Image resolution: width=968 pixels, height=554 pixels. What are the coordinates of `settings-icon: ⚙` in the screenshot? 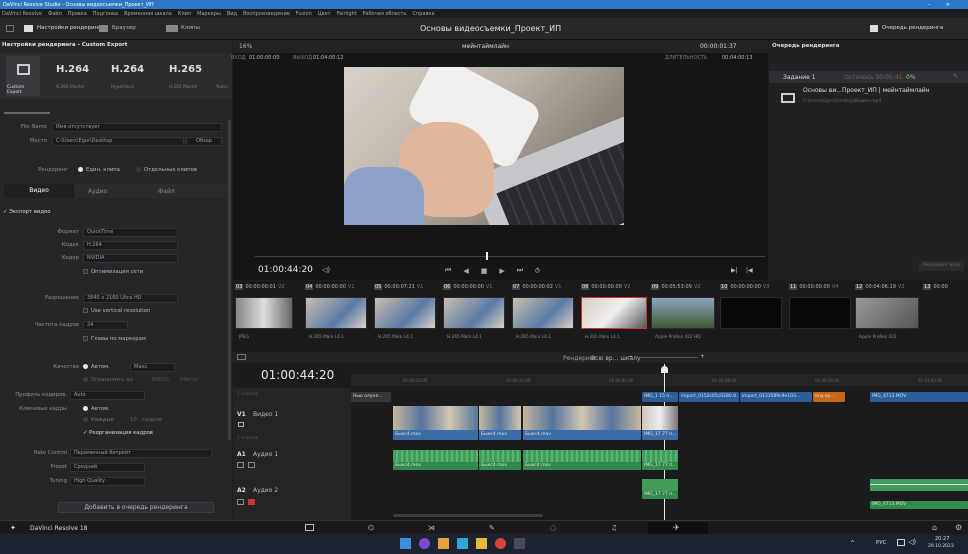 It's located at (958, 527).